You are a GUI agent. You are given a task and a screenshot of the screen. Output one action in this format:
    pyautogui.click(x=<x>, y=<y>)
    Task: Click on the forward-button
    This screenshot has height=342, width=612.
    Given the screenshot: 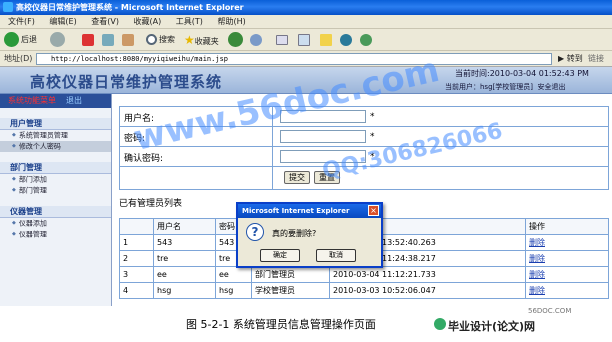 What is the action you would take?
    pyautogui.click(x=58, y=40)
    